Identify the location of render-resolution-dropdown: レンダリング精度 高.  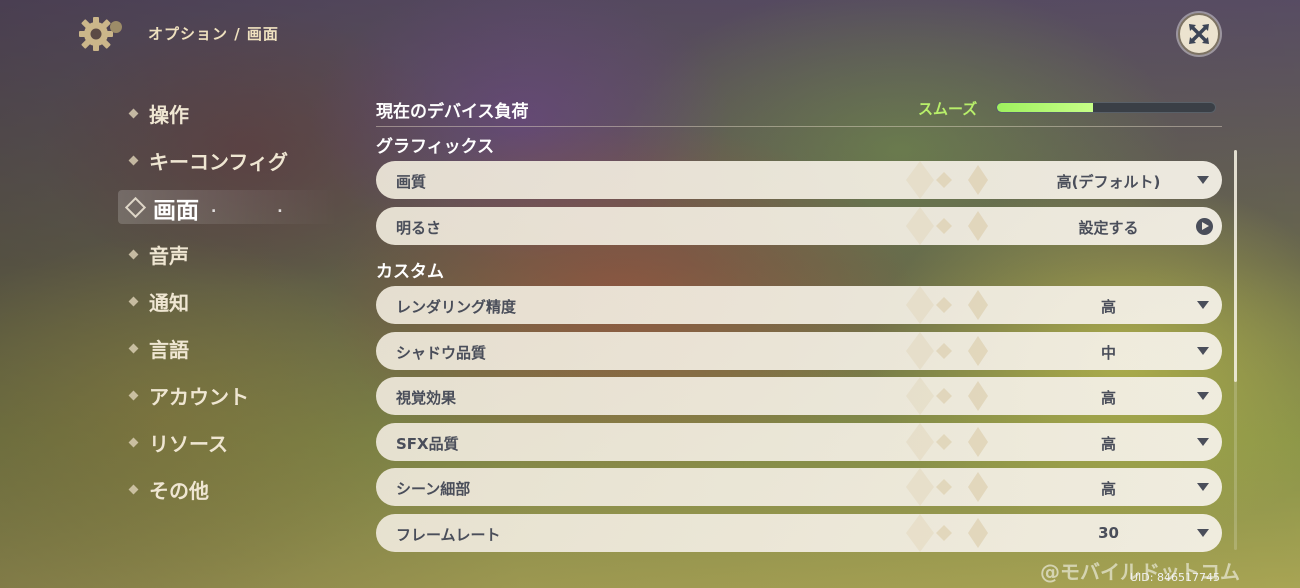
(799, 305).